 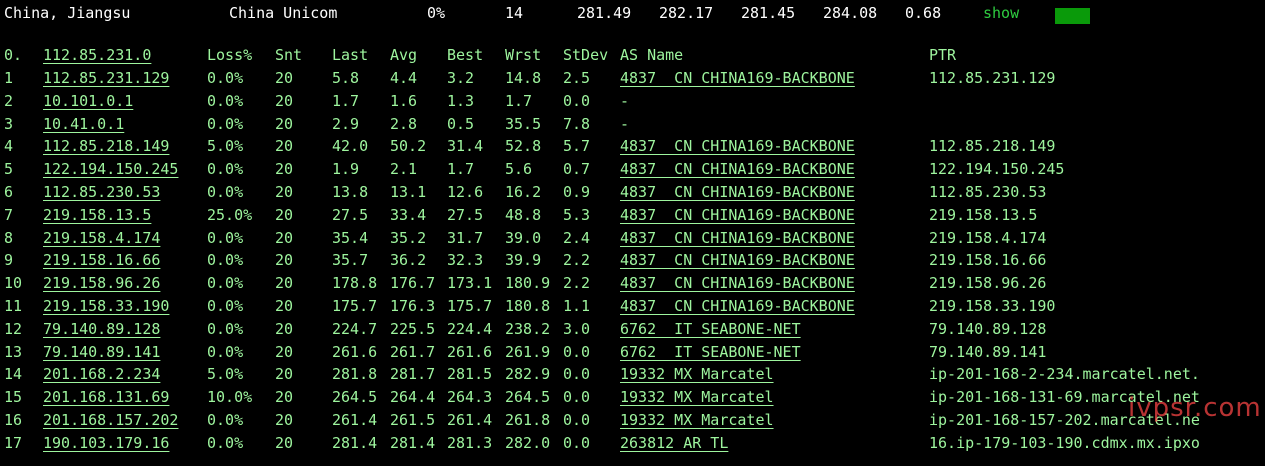 I want to click on hop-stdev: 0.0, so click(x=577, y=420).